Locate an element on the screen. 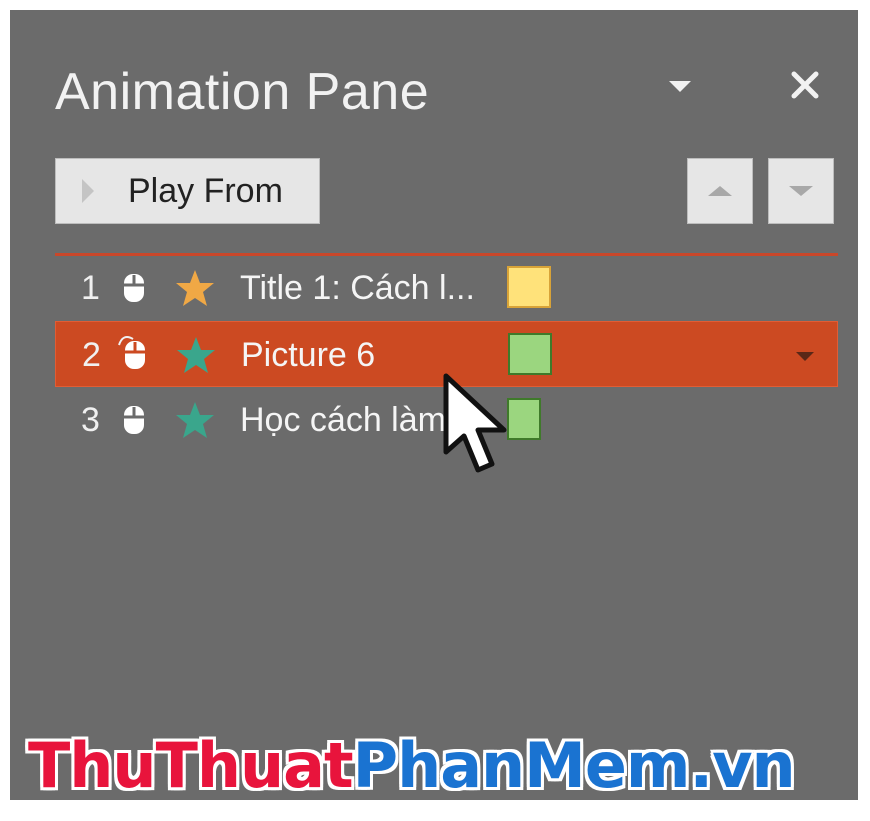 The width and height of the screenshot is (870, 821). play-from-label: Play From is located at coordinates (205, 190).